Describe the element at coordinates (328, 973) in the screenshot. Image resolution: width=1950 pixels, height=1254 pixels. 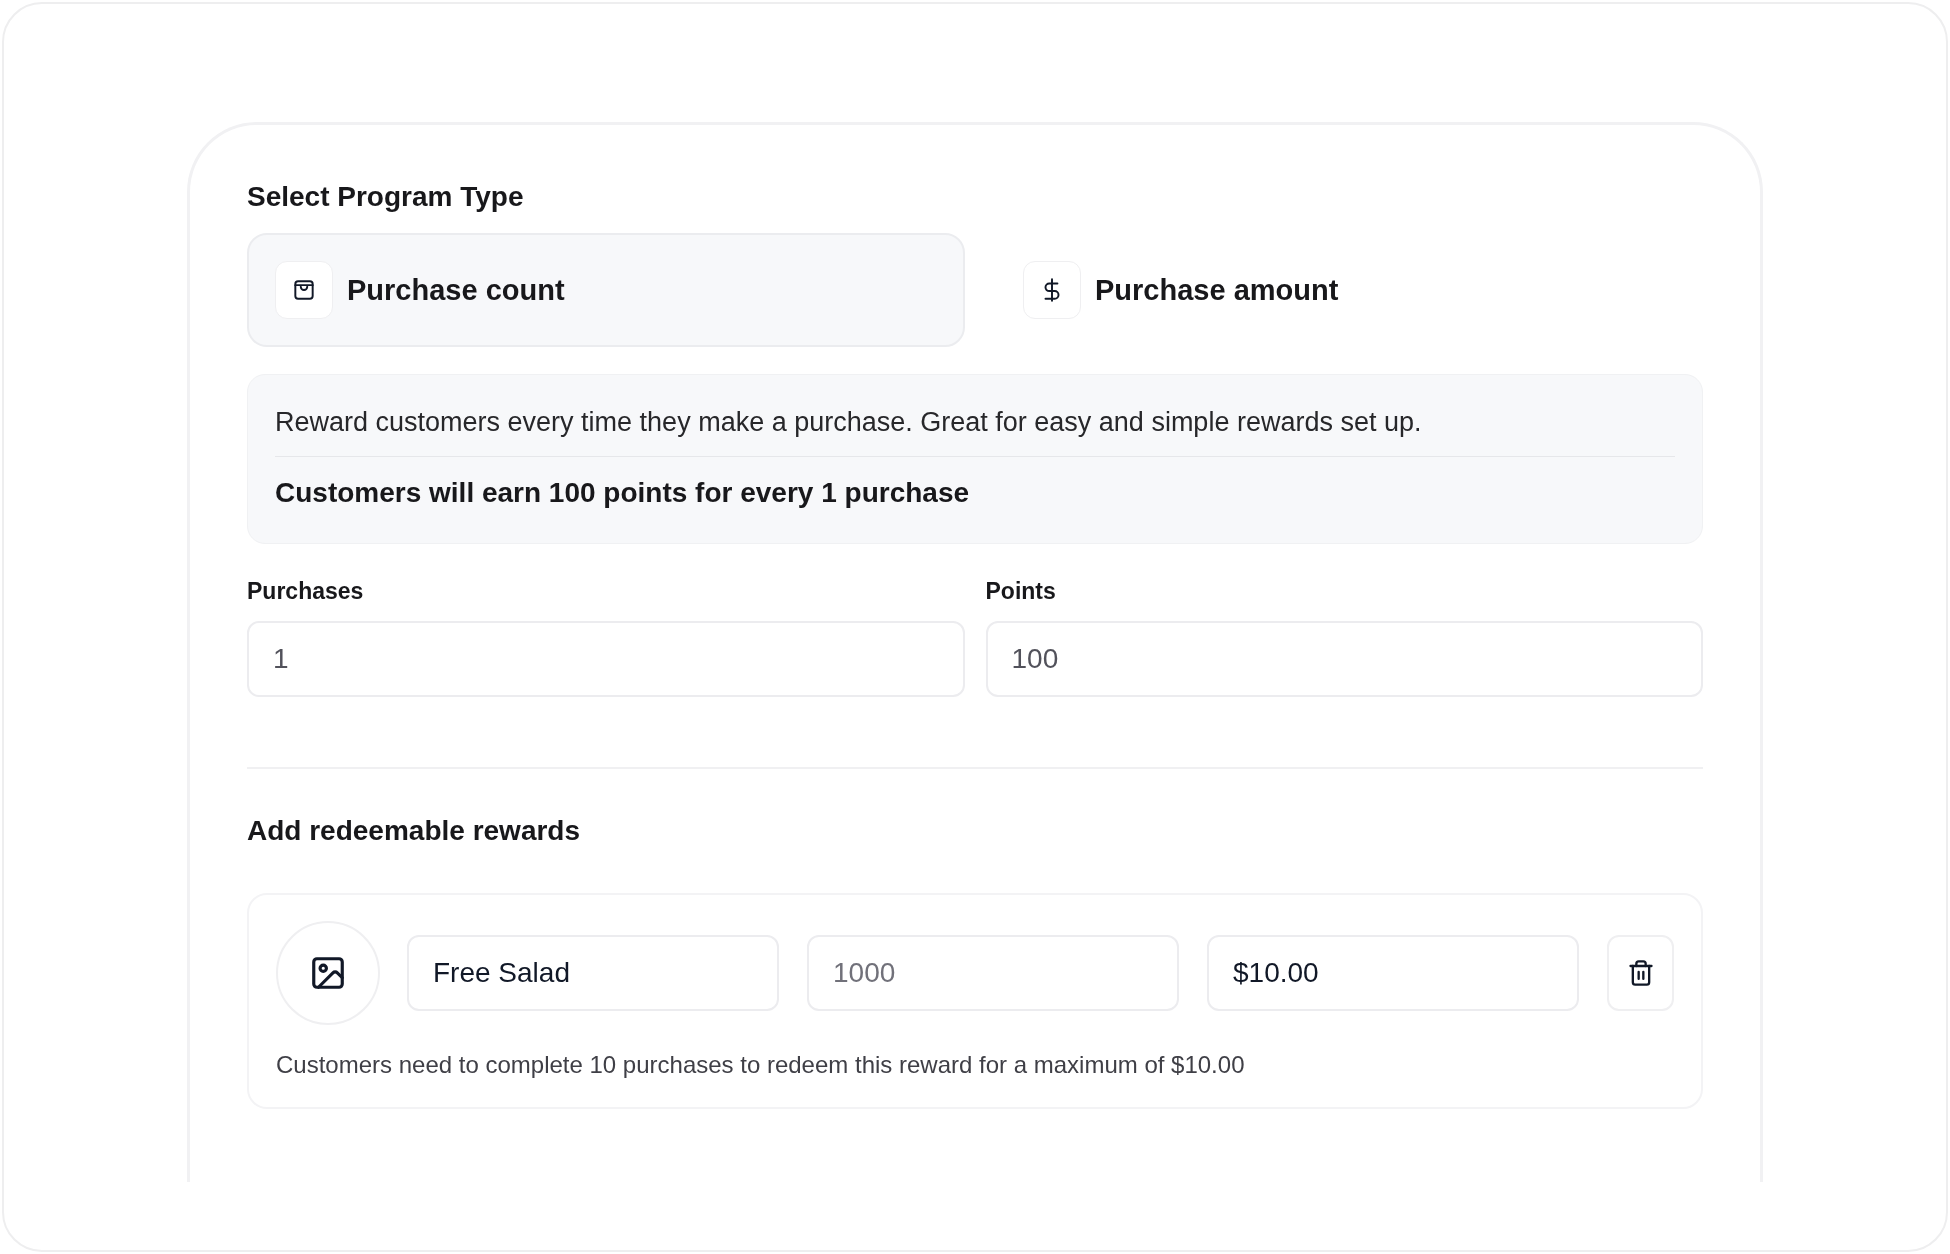
I see `image-icon` at that location.